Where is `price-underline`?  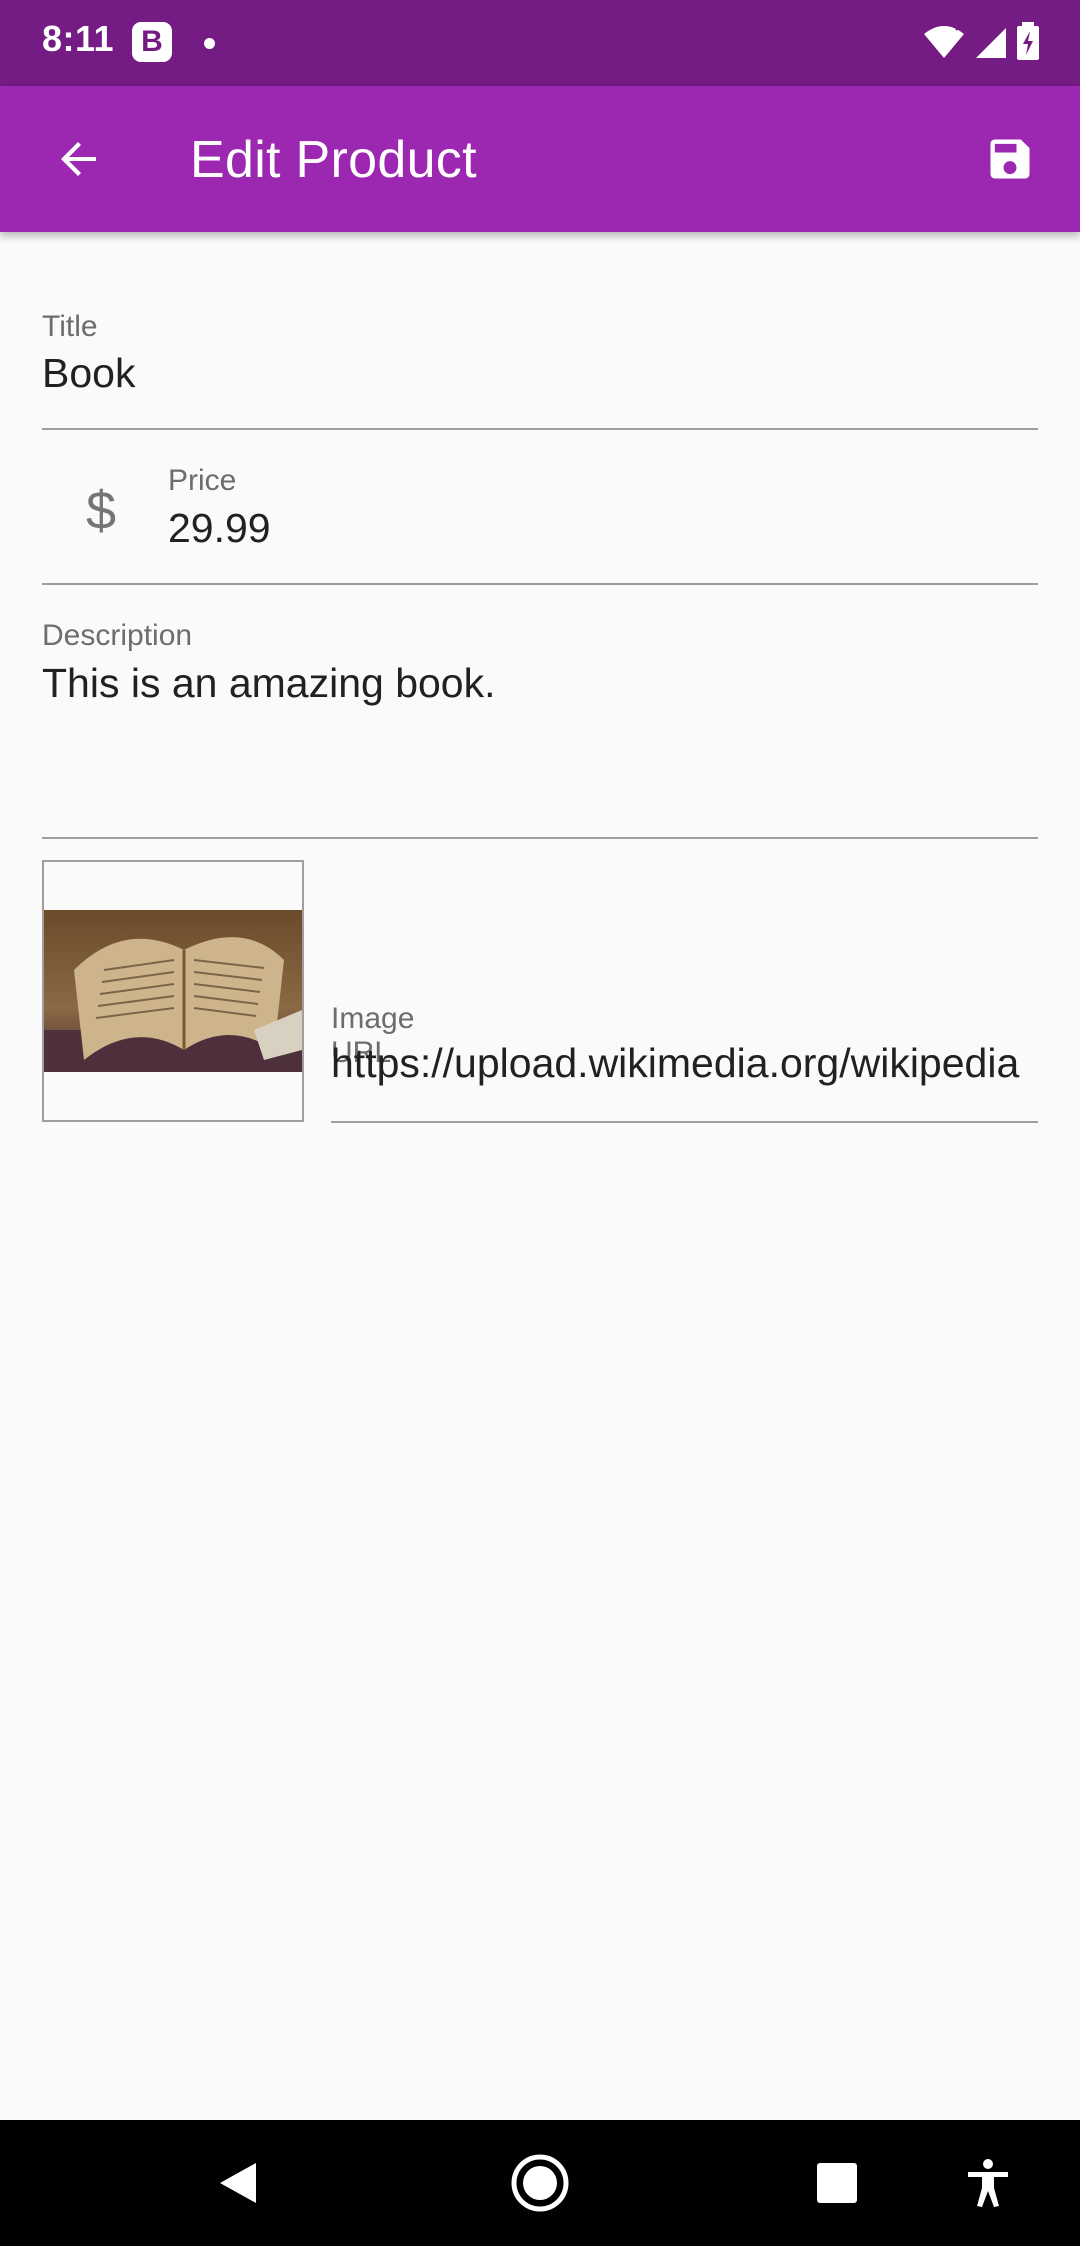 price-underline is located at coordinates (540, 584).